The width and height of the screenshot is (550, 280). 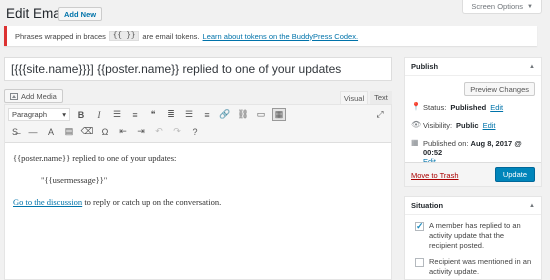 What do you see at coordinates (33, 131) in the screenshot?
I see `horizontal-line-icon: —` at bounding box center [33, 131].